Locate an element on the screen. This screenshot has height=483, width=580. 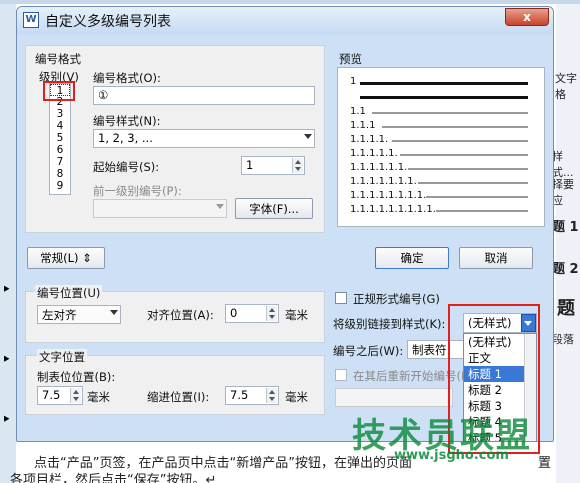
preview-line: 1.1.1 is located at coordinates (438, 126).